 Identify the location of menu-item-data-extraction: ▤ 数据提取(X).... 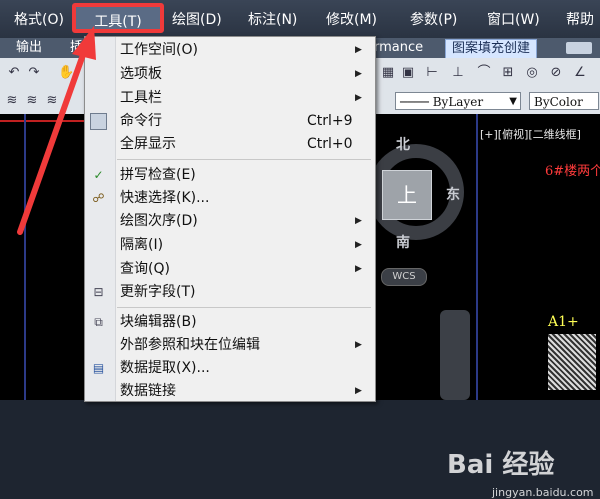
(230, 368).